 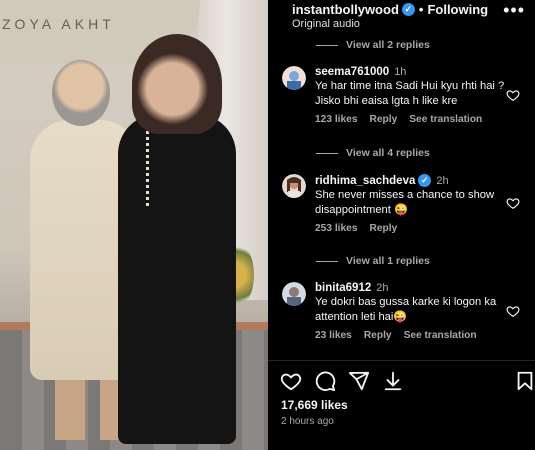 I want to click on comment-user-line: ridhima_sachdeva ✓ 2h, so click(x=410, y=180).